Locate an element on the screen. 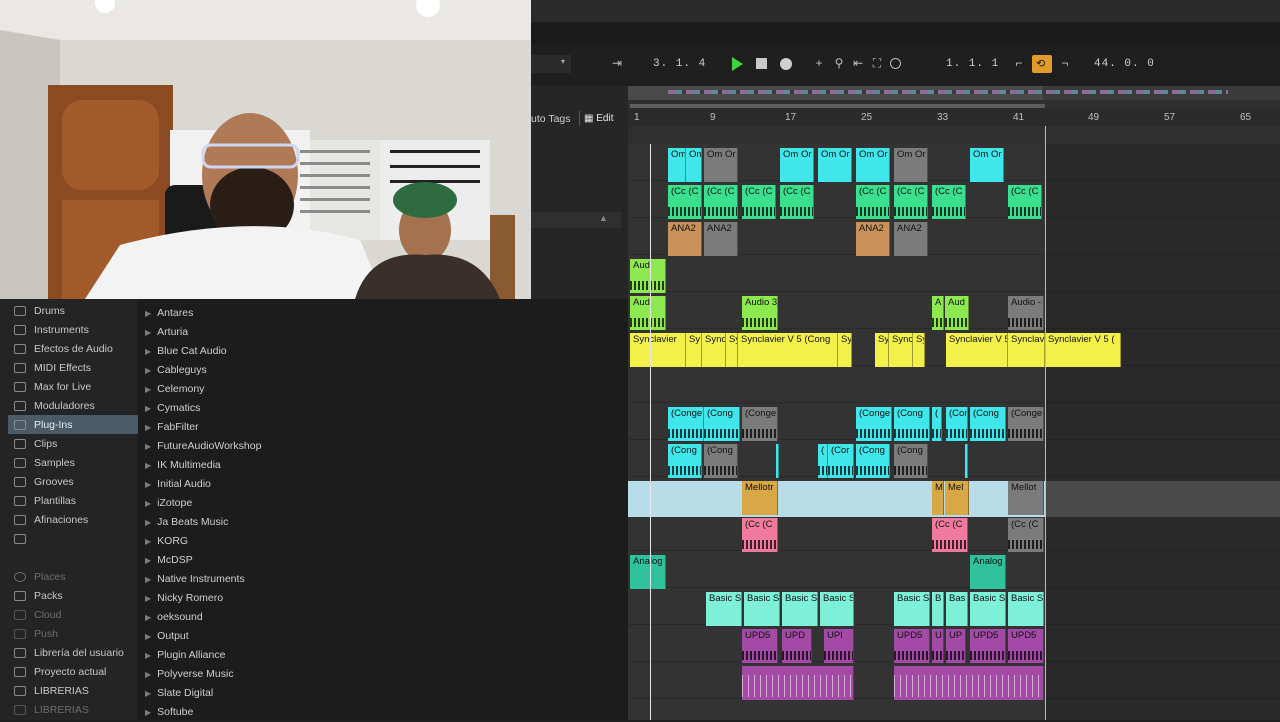 The height and width of the screenshot is (722, 1280). overdub-icon: + is located at coordinates (819, 63).